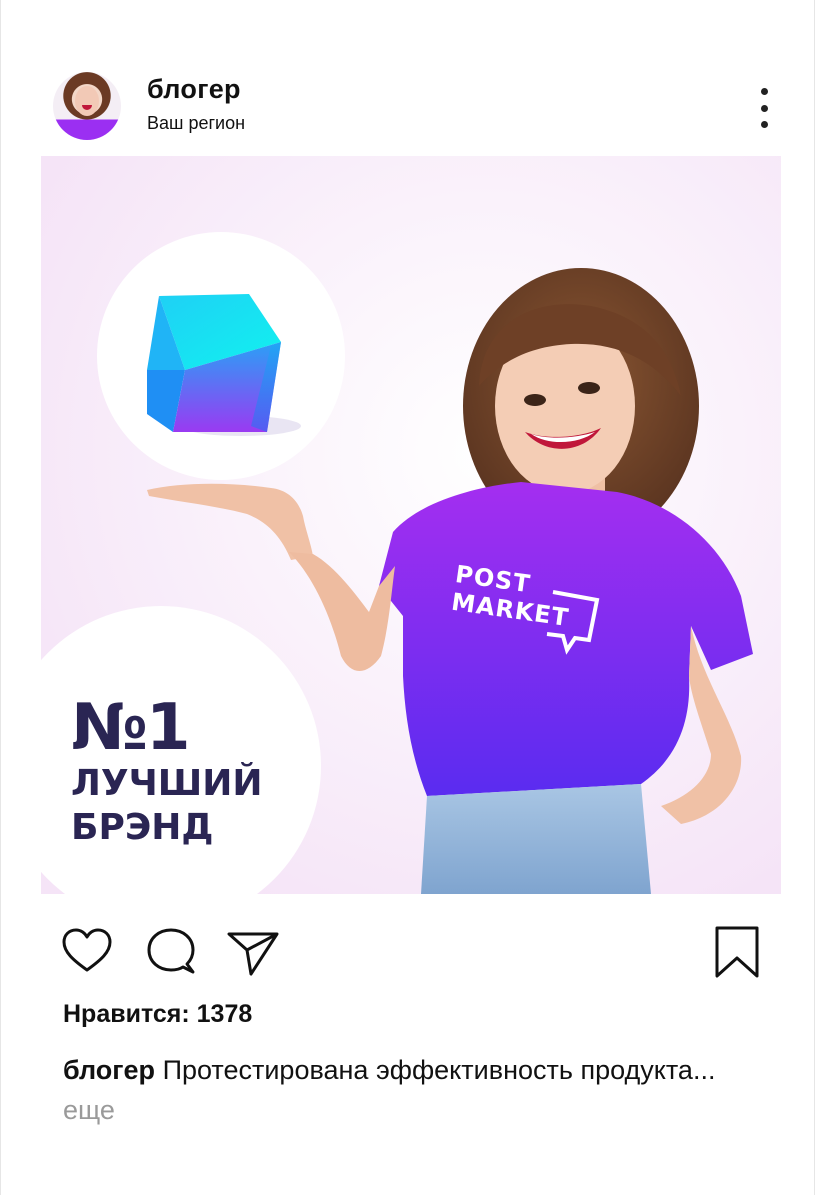  Describe the element at coordinates (167, 783) in the screenshot. I see `badge-line1: ЛУЧШИЙ` at that location.